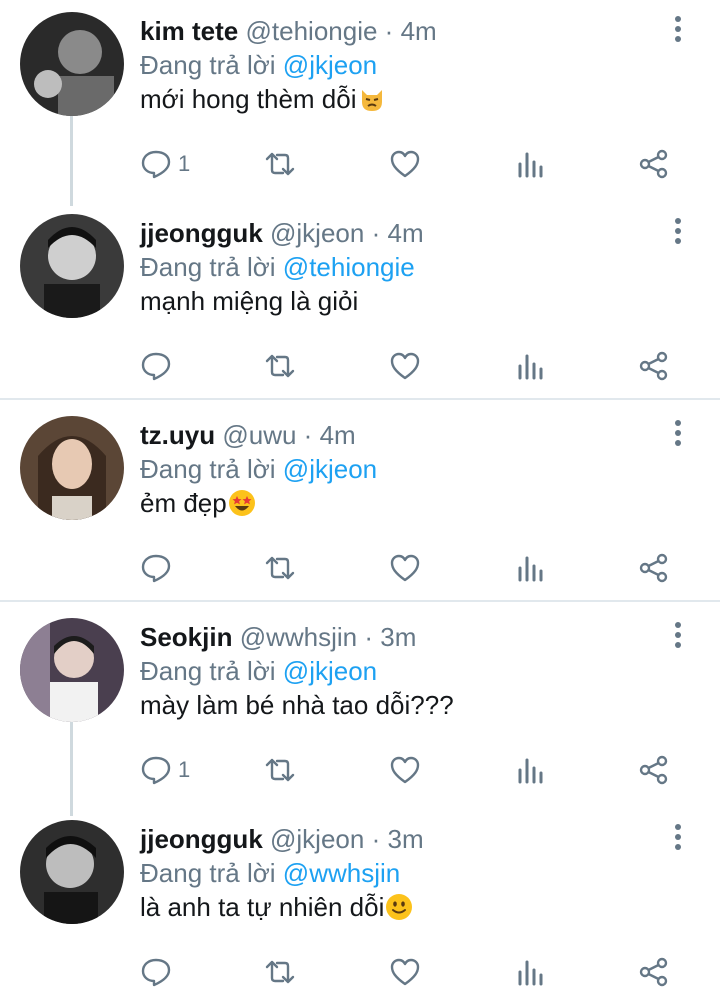  Describe the element at coordinates (189, 31) in the screenshot. I see `display-name: kim tete` at that location.